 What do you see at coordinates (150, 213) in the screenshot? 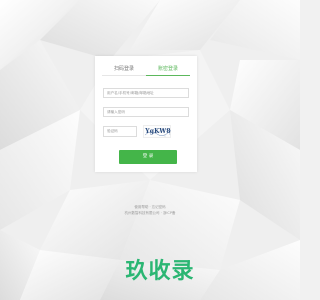
I see `footer-copyright: 杭州数智科技有限公司 · 浙ICP备` at bounding box center [150, 213].